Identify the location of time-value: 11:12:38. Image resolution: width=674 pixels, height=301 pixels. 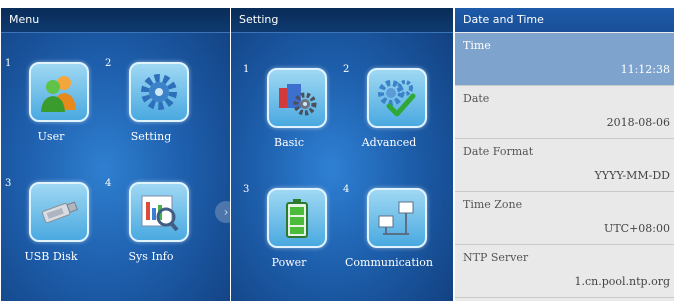
(645, 69).